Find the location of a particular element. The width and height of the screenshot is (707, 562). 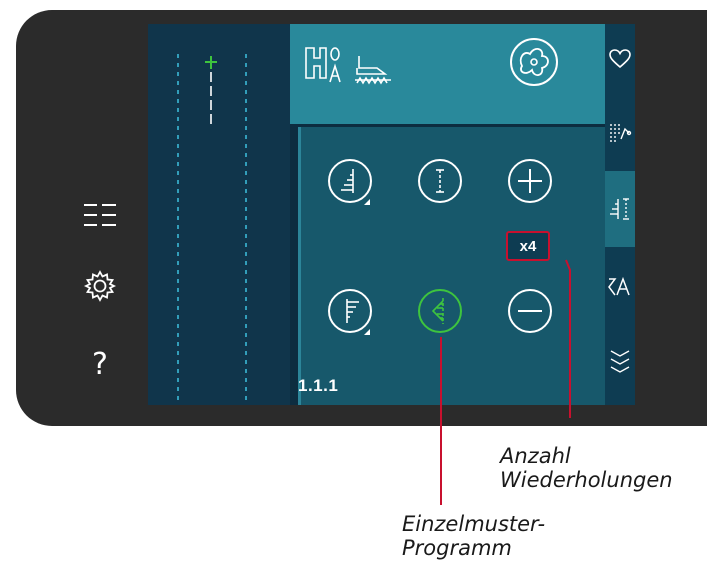

single-program-callout: Einzelmuster- Programm is located at coordinates (473, 536).